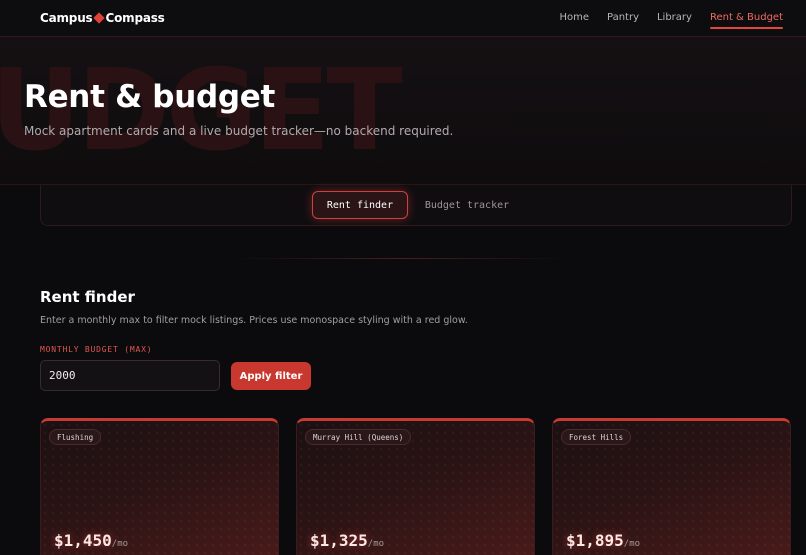 This screenshot has width=806, height=555. What do you see at coordinates (87, 297) in the screenshot?
I see `rent-finder-title: Rent finder` at bounding box center [87, 297].